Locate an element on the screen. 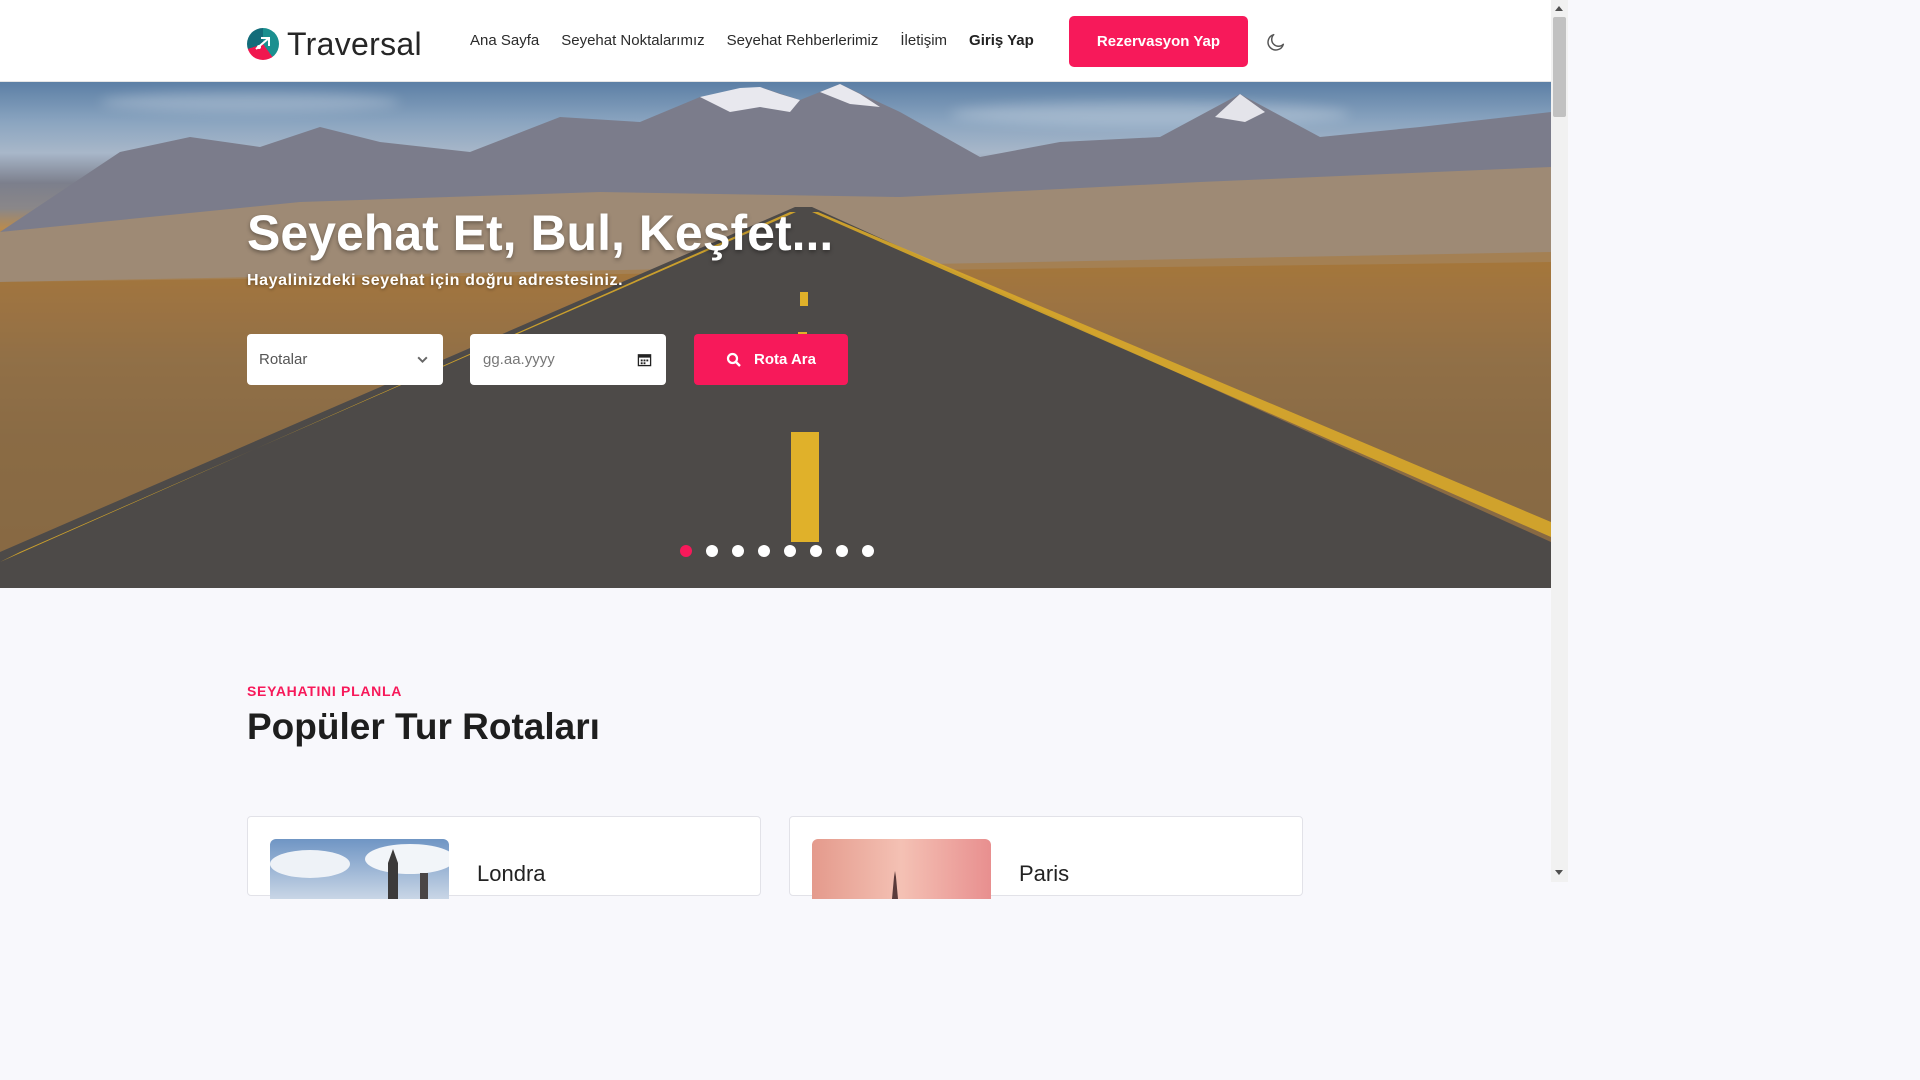  nav-item-login: Giriş Yap is located at coordinates (1001, 40).